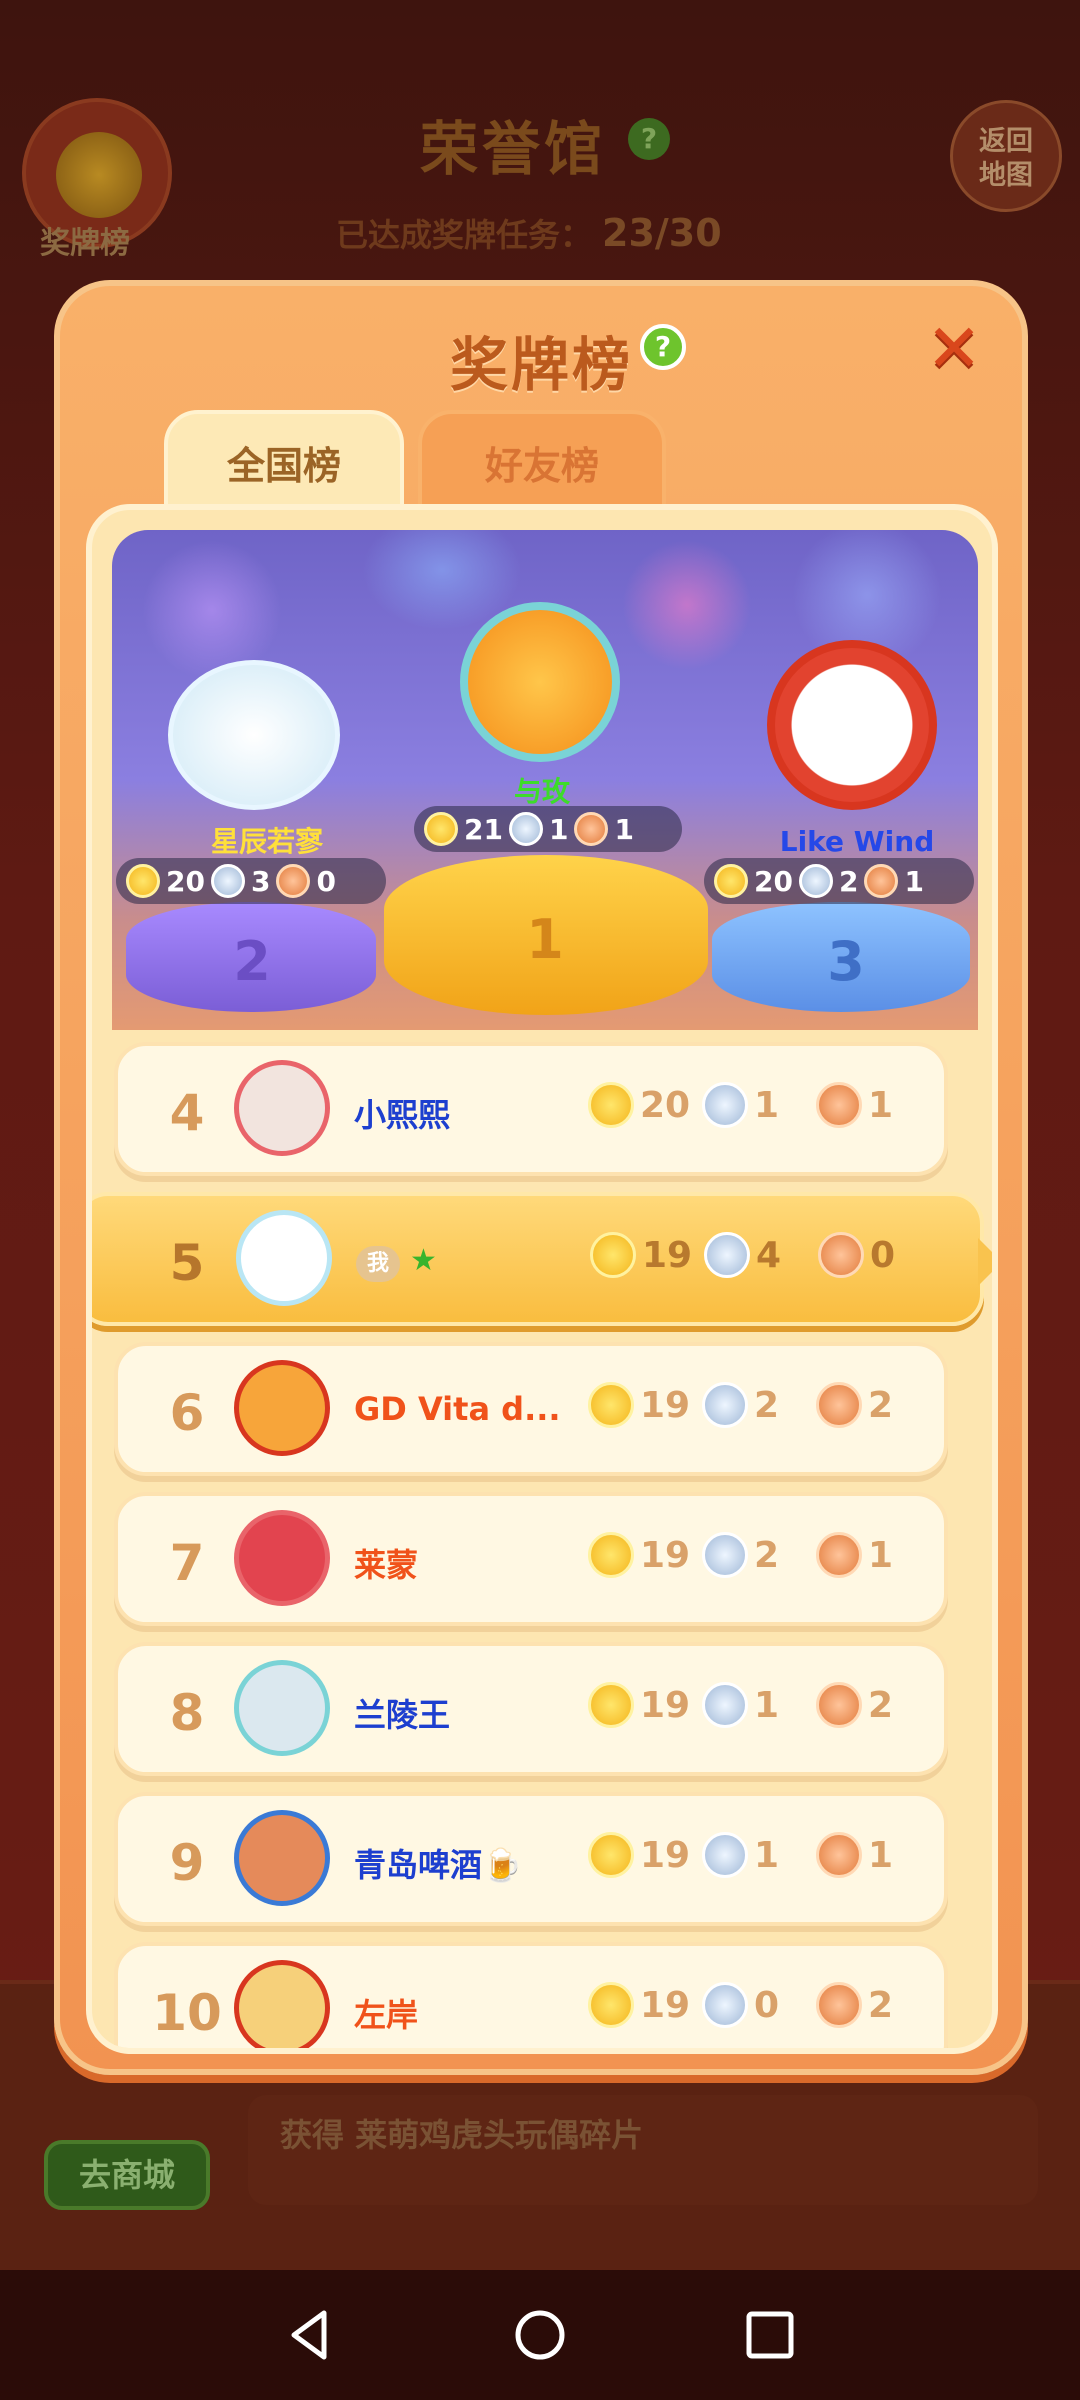 The width and height of the screenshot is (1080, 2400). I want to click on leaderboard-row: 8 兰陵王 19 1 2, so click(531, 1709).